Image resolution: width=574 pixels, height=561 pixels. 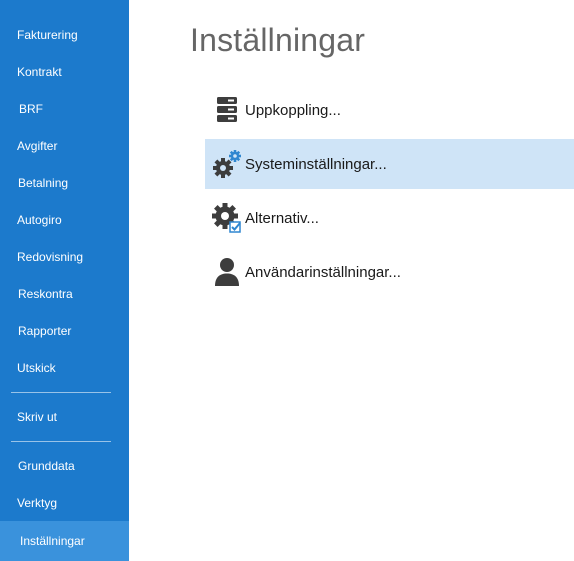 What do you see at coordinates (64, 109) in the screenshot?
I see `nav-item-brf: BRF` at bounding box center [64, 109].